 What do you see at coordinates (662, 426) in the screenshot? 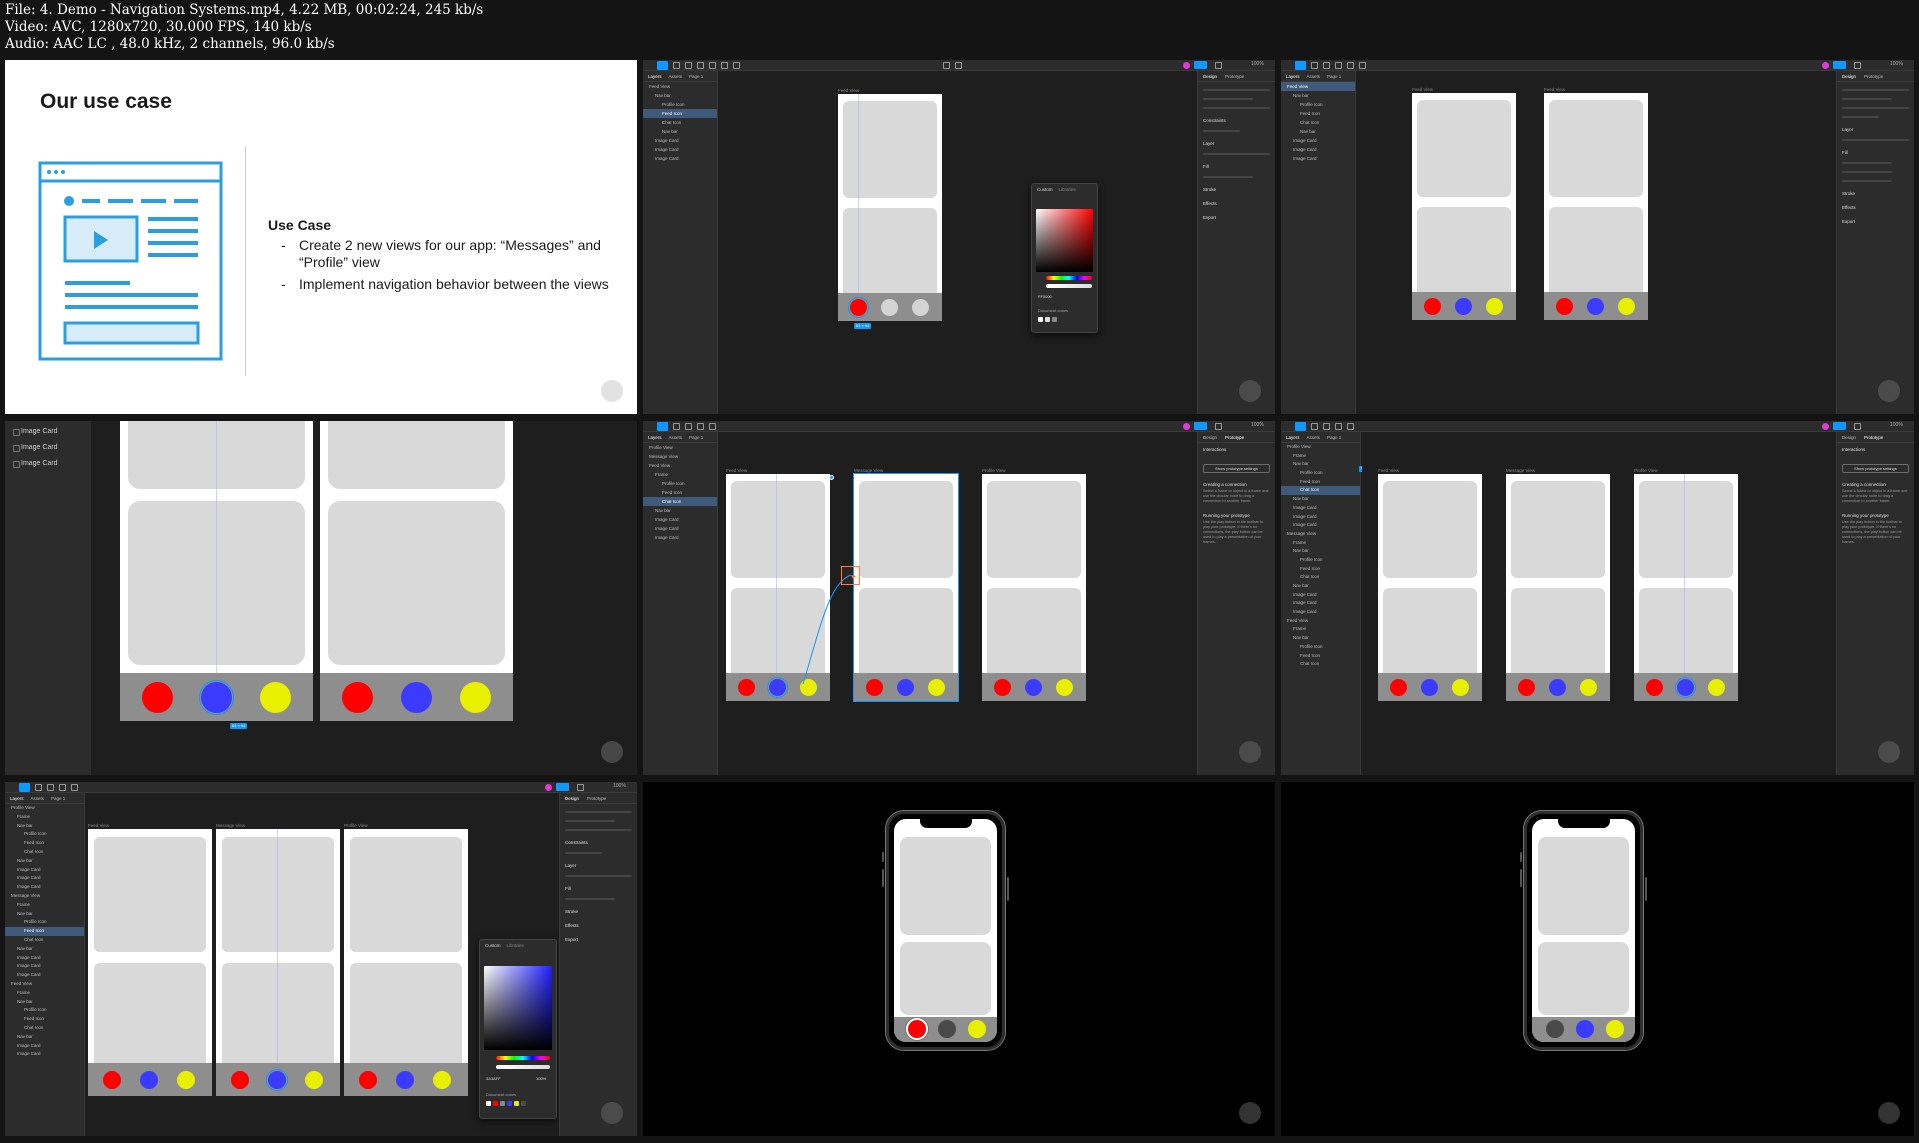
I see `cursor-icon` at bounding box center [662, 426].